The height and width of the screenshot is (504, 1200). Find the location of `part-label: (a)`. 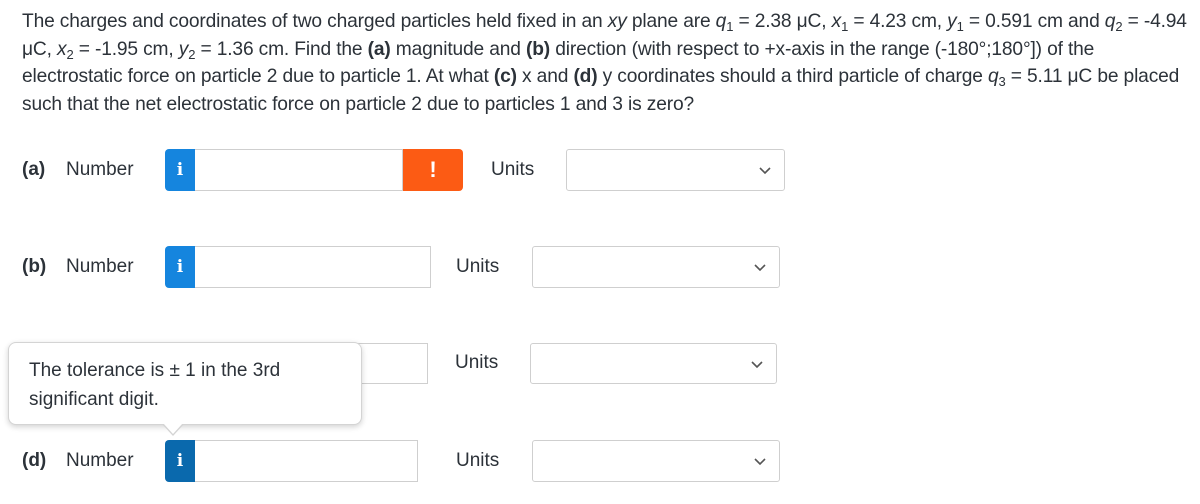

part-label: (a) is located at coordinates (34, 169).